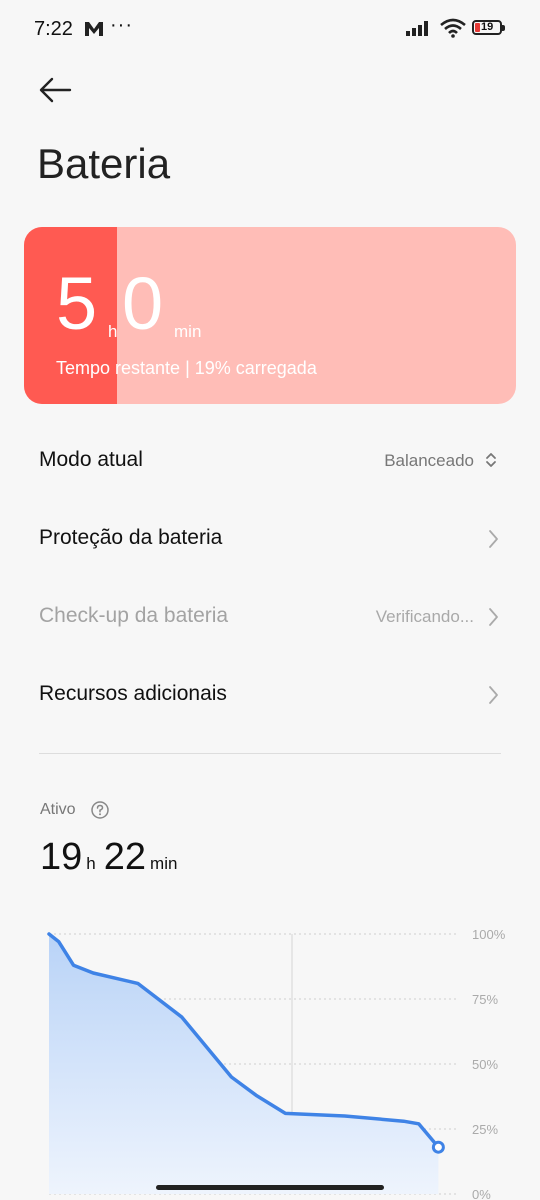  I want to click on battery-status-level: 19, so click(487, 27).